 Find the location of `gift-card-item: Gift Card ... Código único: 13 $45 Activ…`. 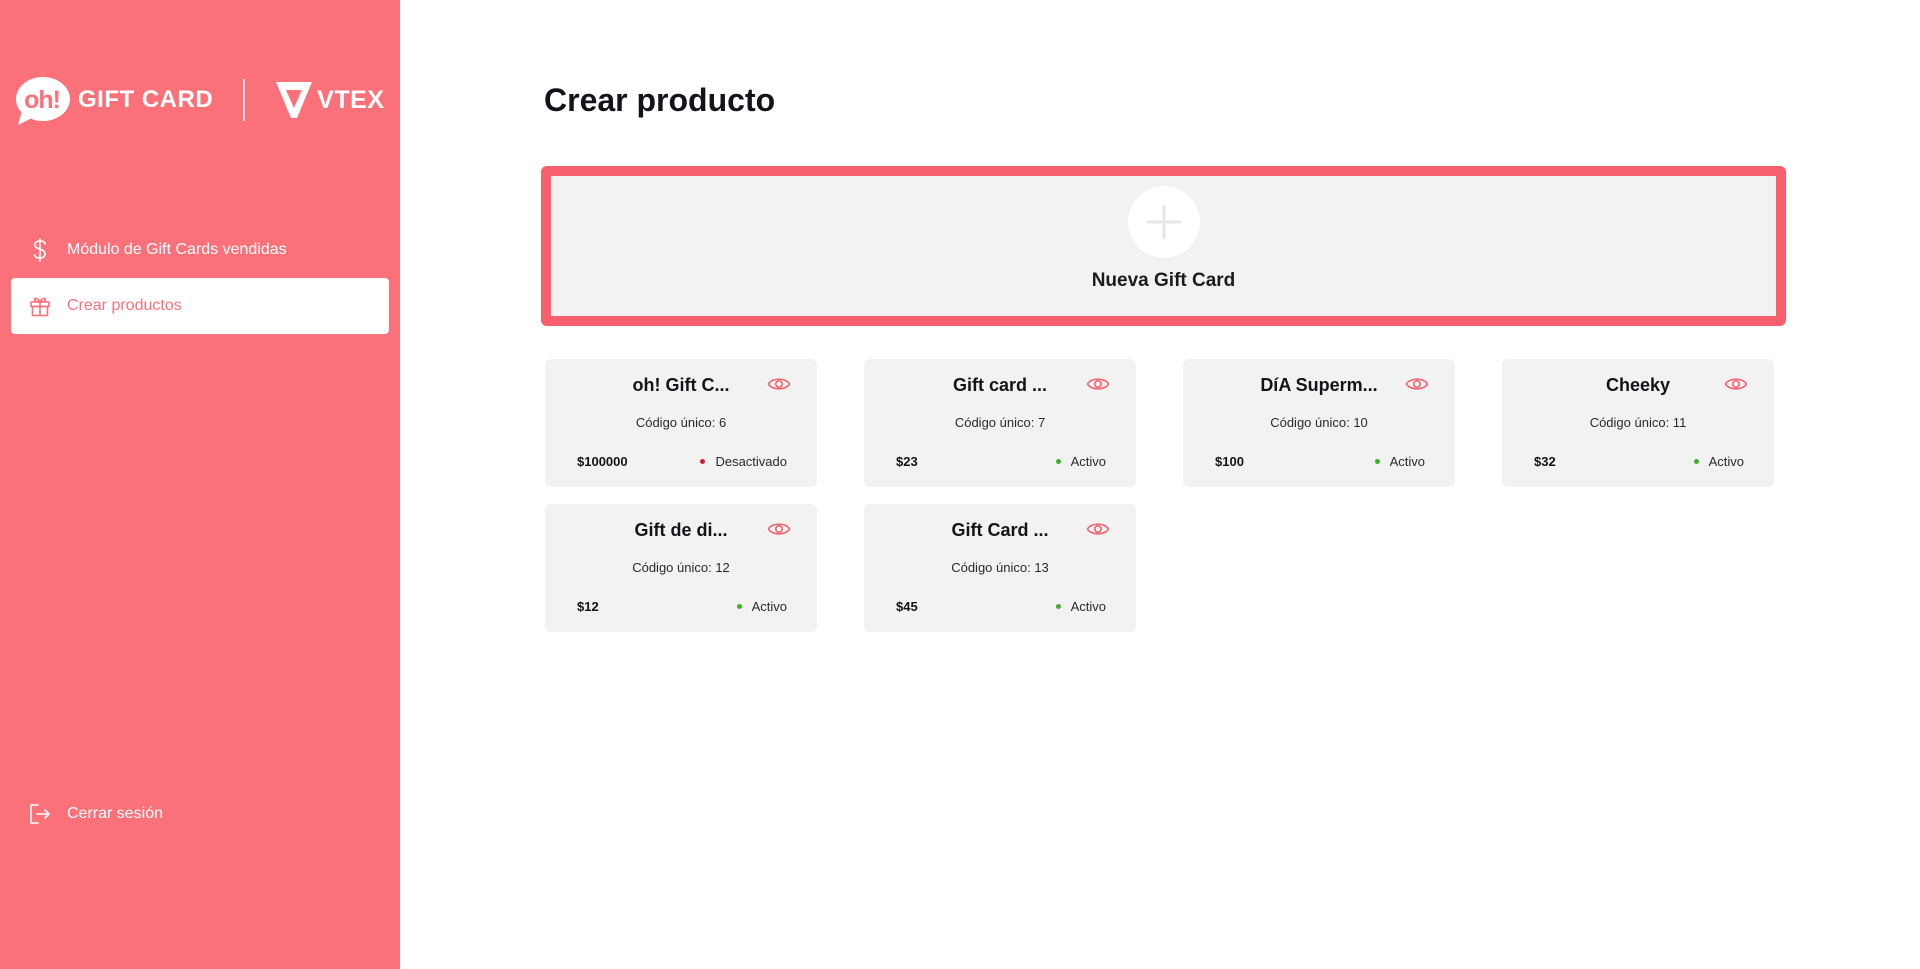

gift-card-item: Gift Card ... Código único: 13 $45 Activ… is located at coordinates (1000, 568).